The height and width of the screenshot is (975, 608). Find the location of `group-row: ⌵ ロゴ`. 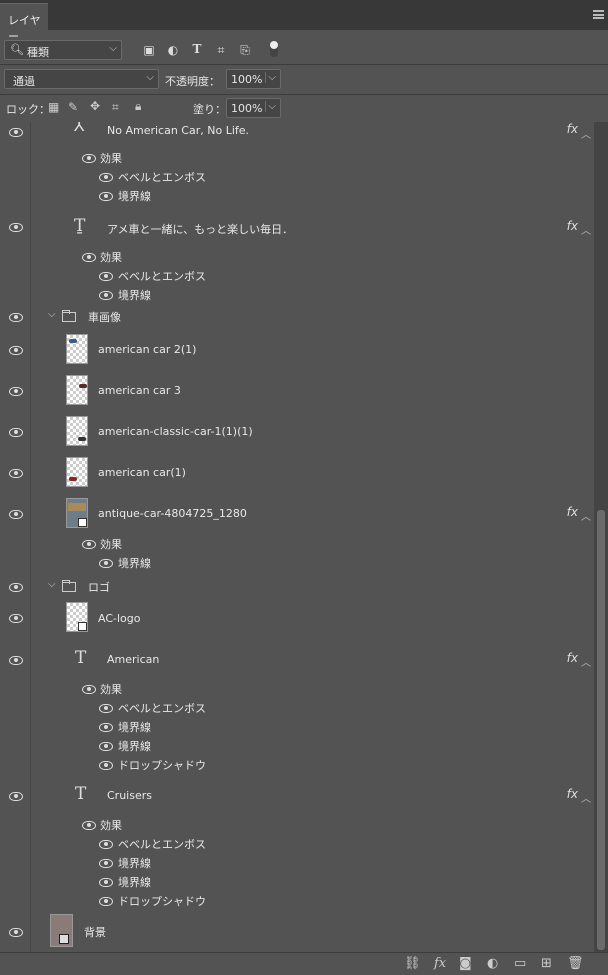

group-row: ⌵ ロゴ is located at coordinates (297, 587).